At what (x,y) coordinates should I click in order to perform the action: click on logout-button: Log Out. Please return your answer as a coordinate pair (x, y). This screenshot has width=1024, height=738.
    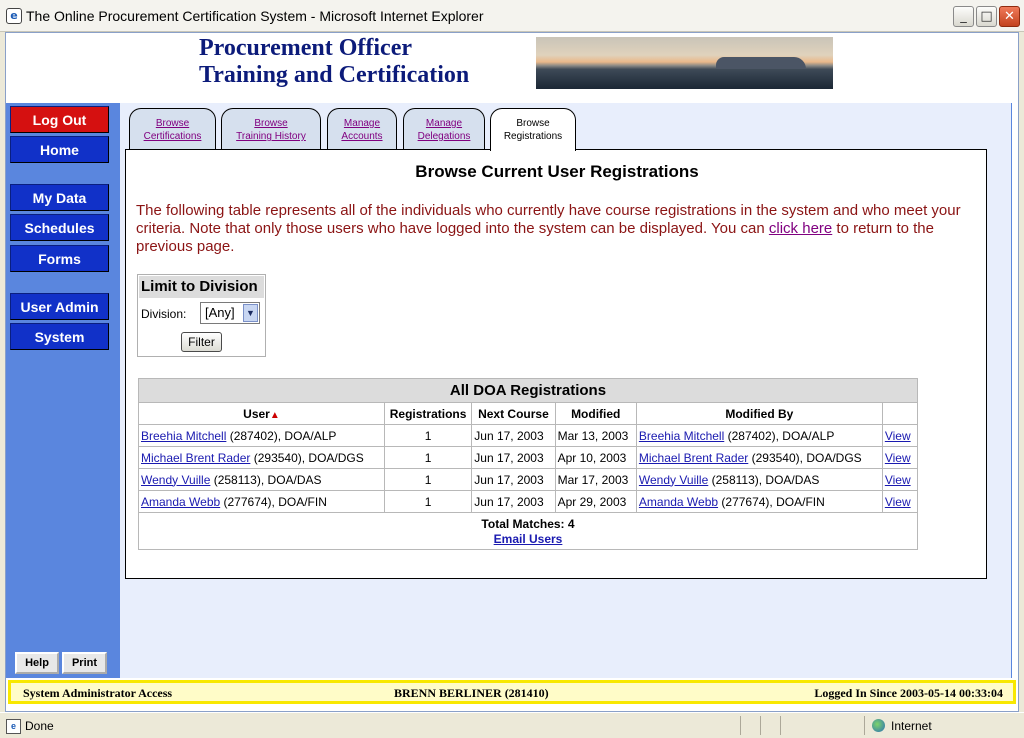
    Looking at the image, I should click on (59, 119).